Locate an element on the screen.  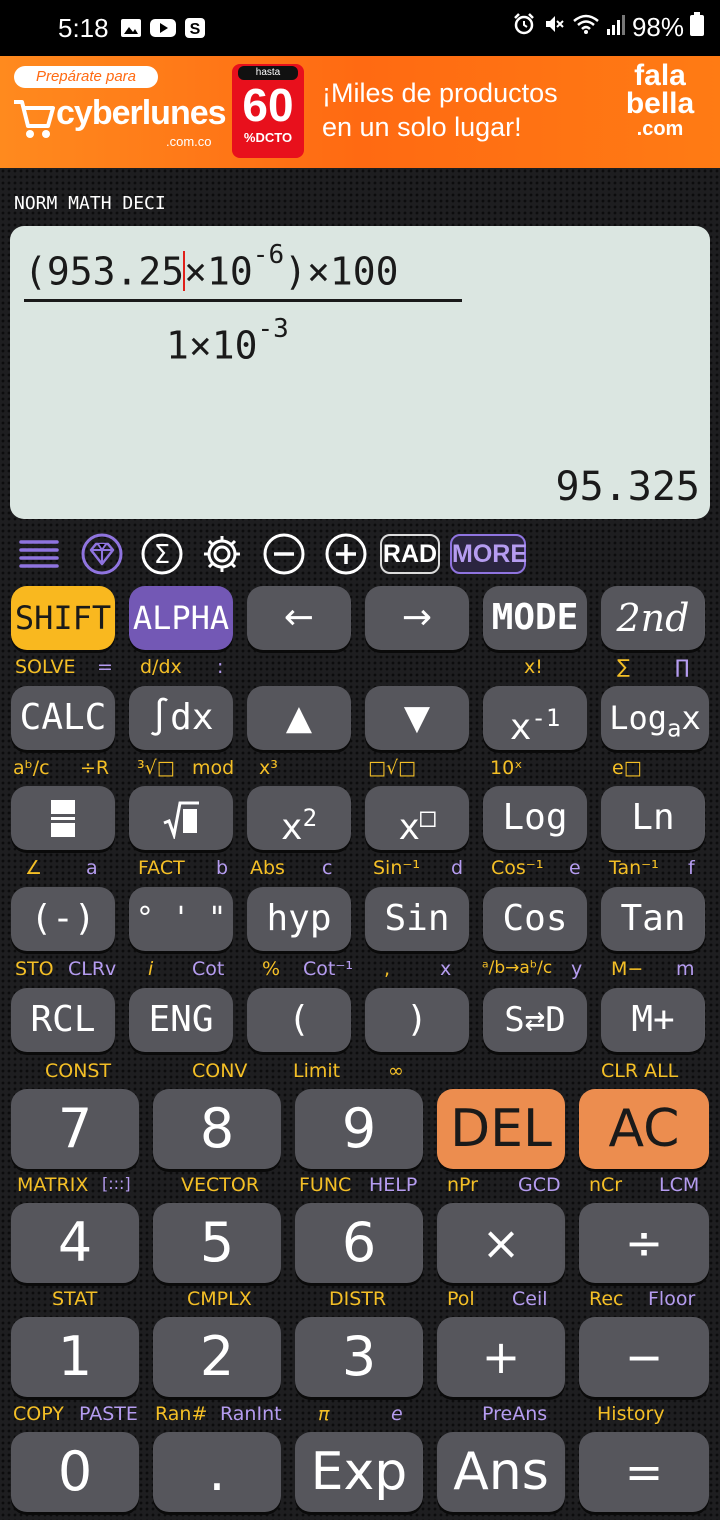
inverse-key-base: x is located at coordinates (520, 727).